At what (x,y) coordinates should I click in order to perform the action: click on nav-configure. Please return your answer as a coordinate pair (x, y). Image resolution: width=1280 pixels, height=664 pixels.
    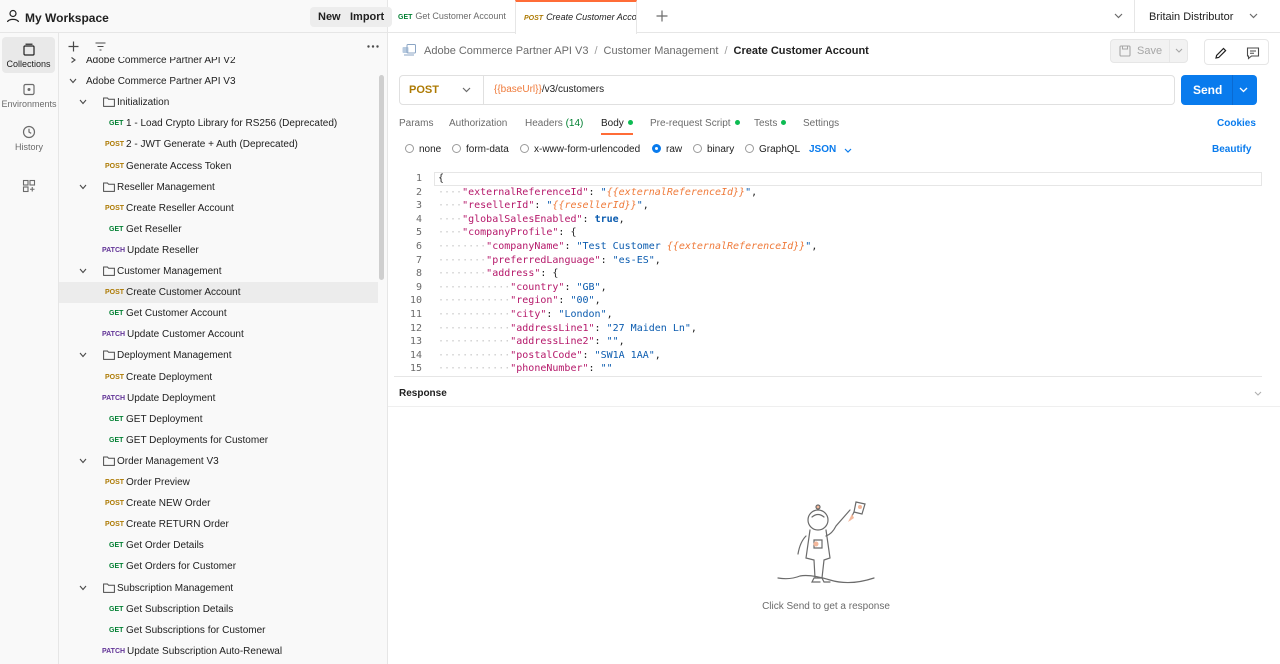
    Looking at the image, I should click on (29, 198).